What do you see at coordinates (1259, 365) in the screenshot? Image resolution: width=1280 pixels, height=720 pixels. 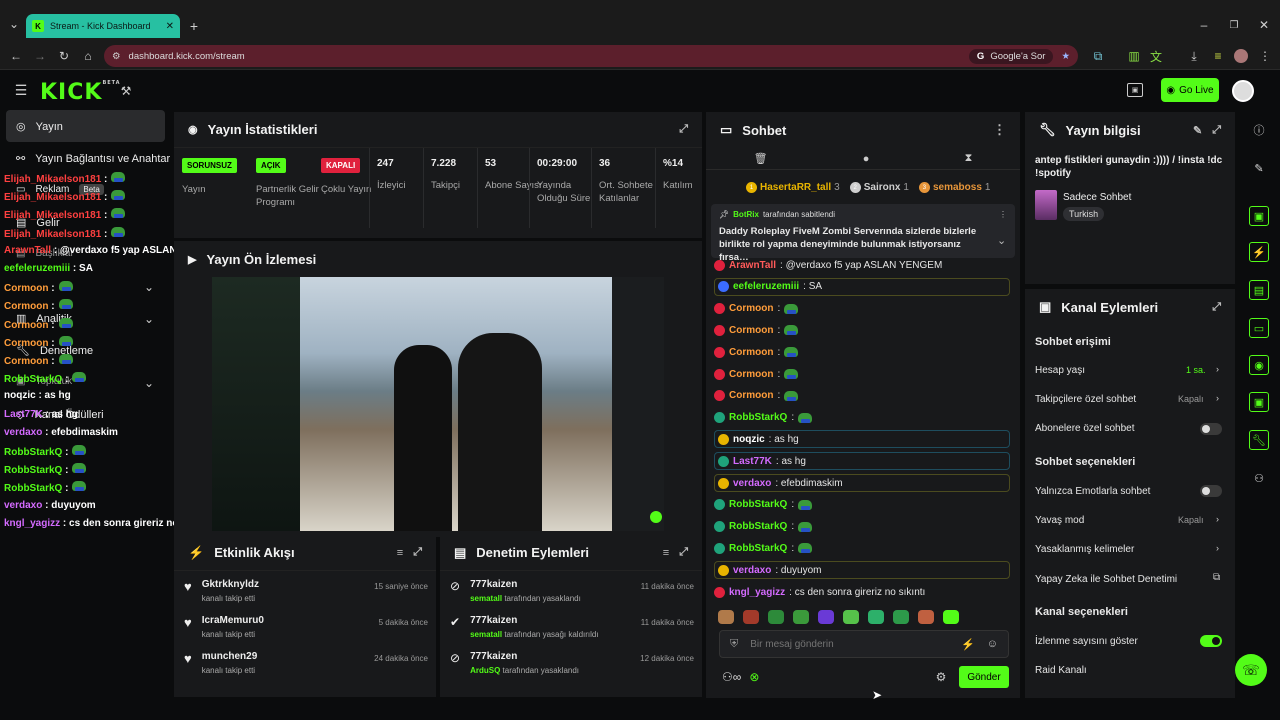 I see `stats-panel-icon: ◉` at bounding box center [1259, 365].